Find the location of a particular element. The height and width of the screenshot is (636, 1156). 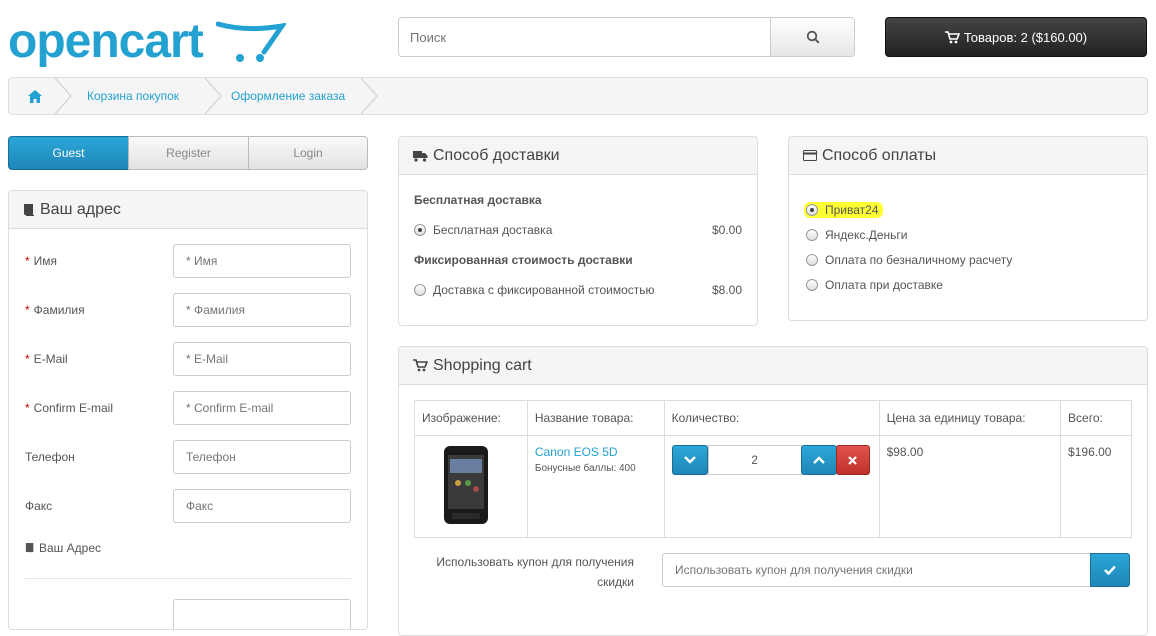

logo-text: opencart is located at coordinates (106, 41).